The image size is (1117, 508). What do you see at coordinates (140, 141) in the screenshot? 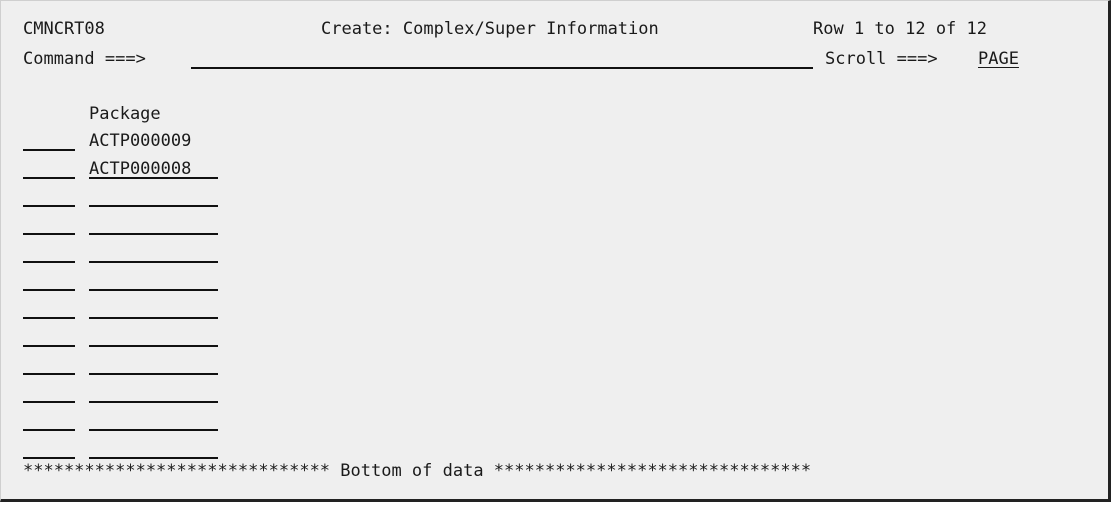
I see `package-field: ACTP000009` at bounding box center [140, 141].